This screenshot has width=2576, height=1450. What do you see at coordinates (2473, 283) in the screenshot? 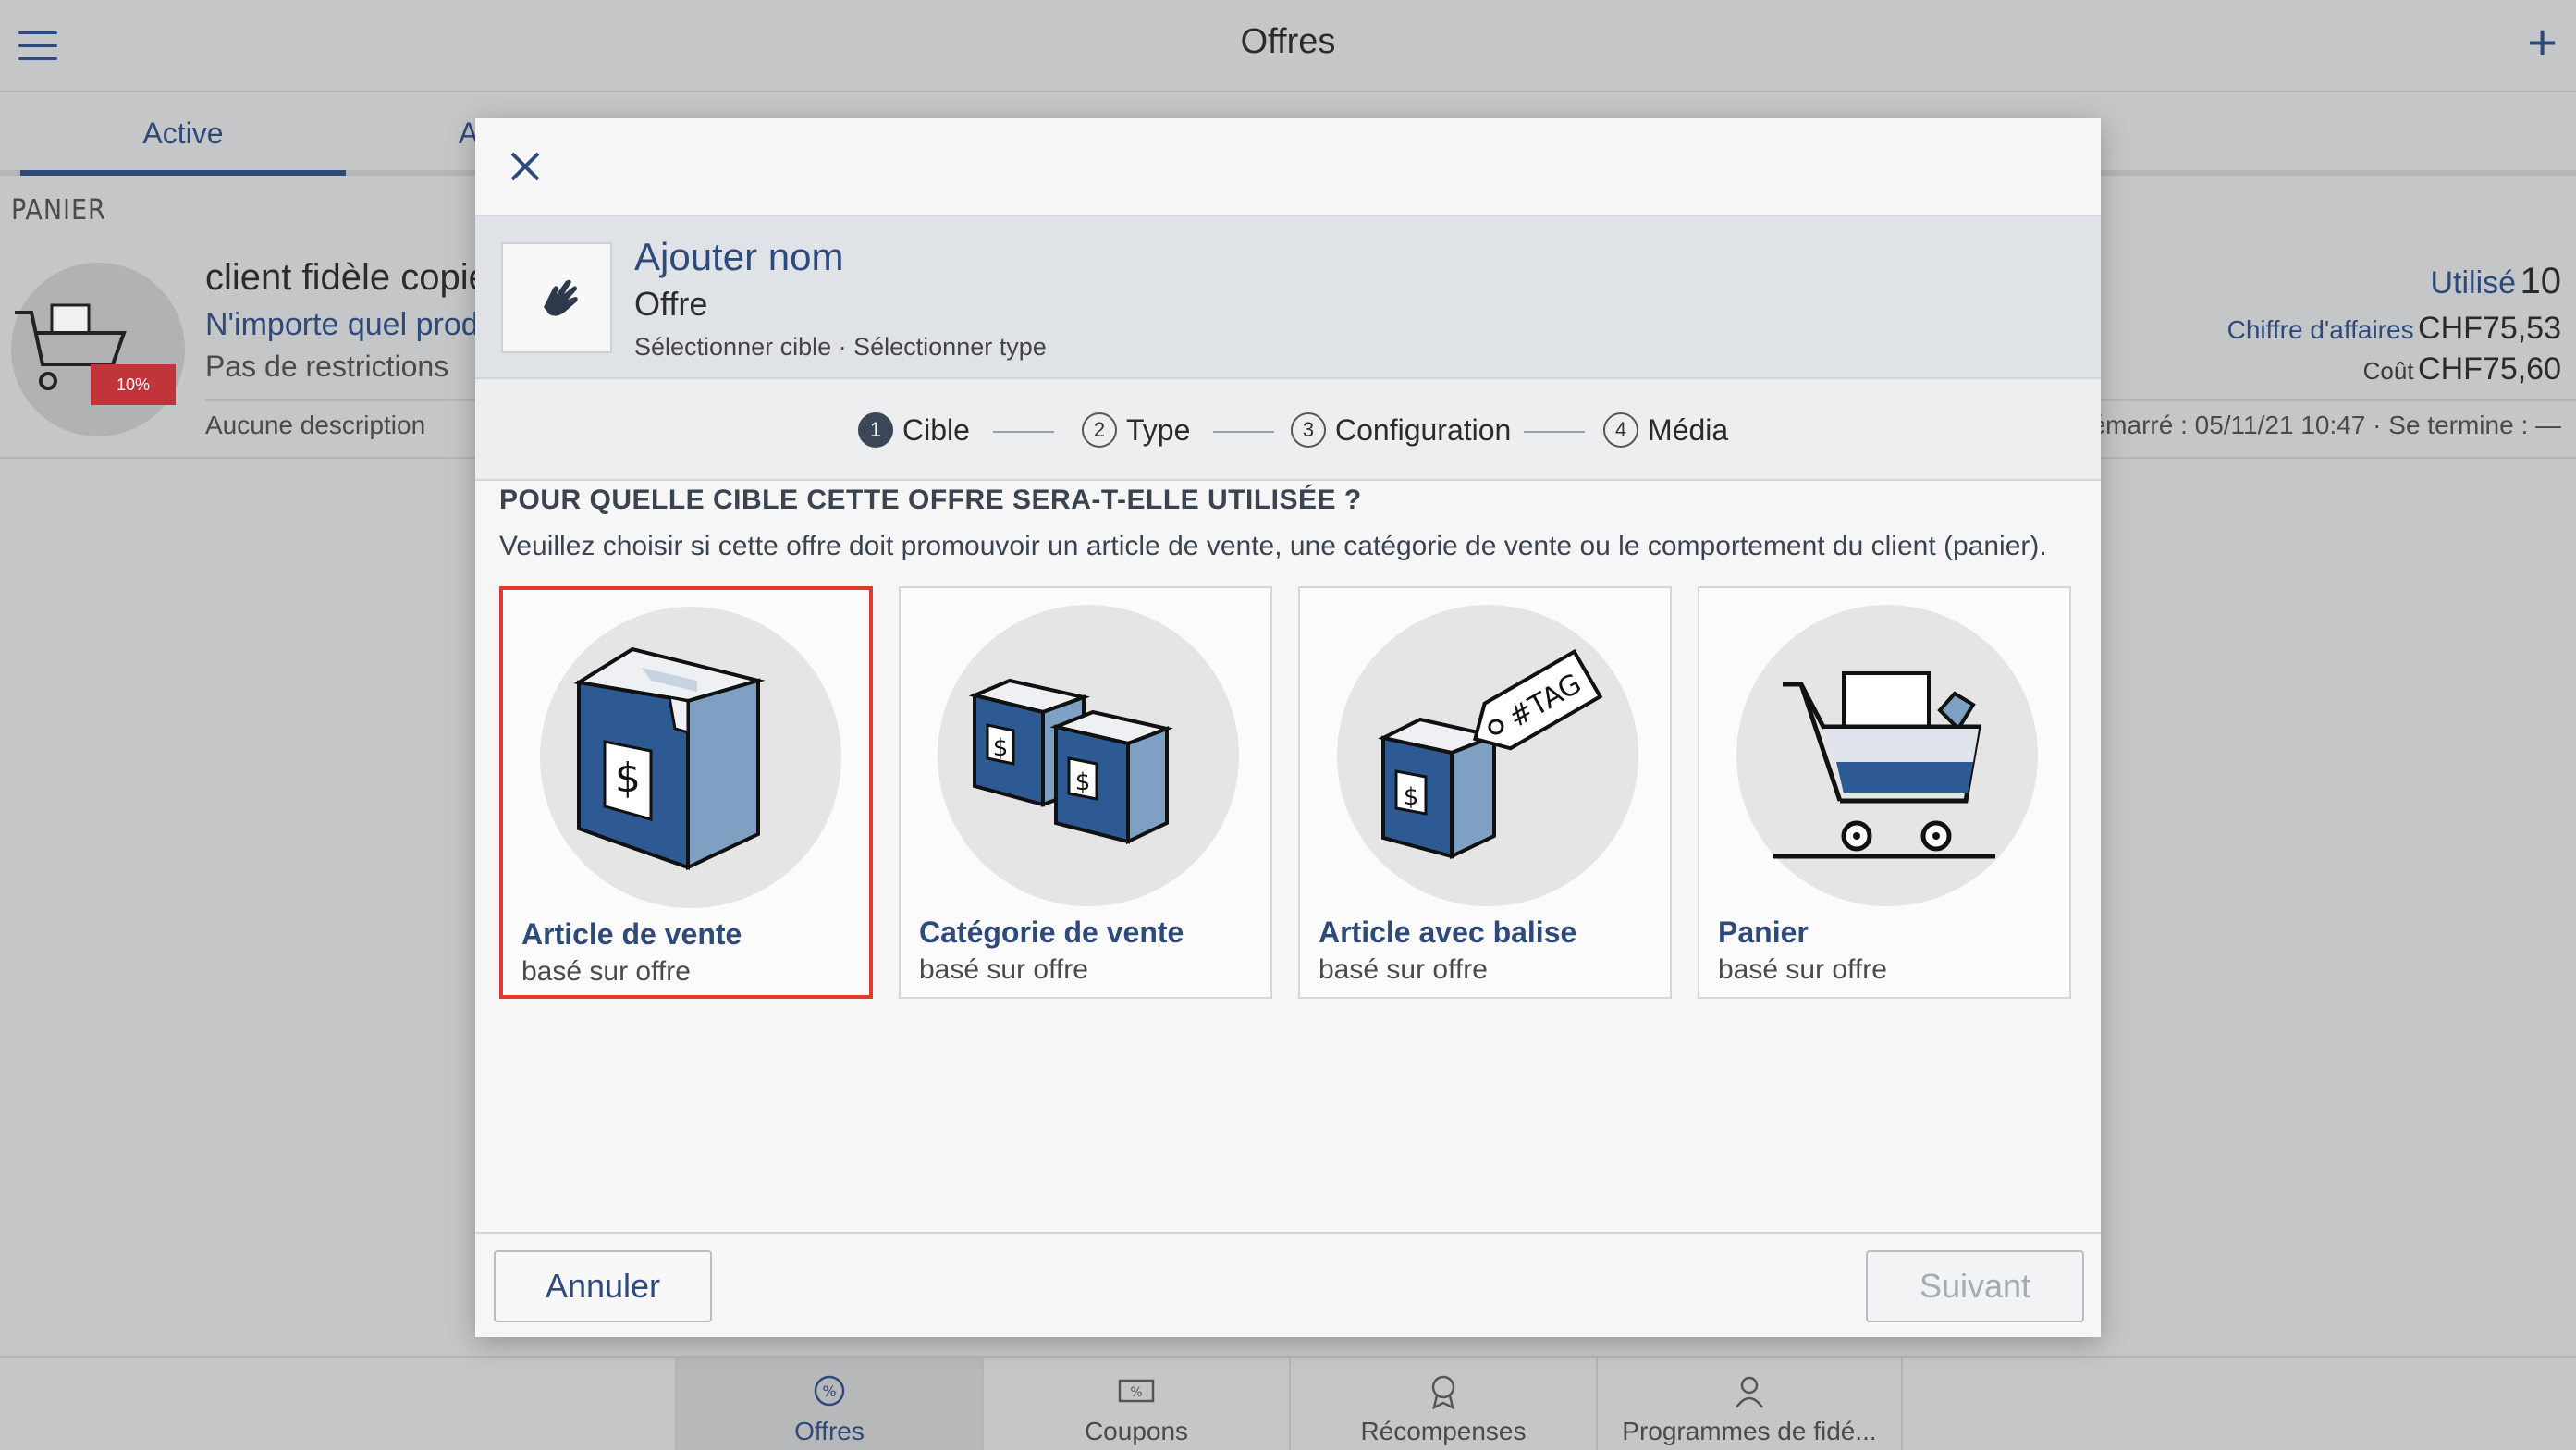
I see `stat-used-label: Utilisé` at bounding box center [2473, 283].